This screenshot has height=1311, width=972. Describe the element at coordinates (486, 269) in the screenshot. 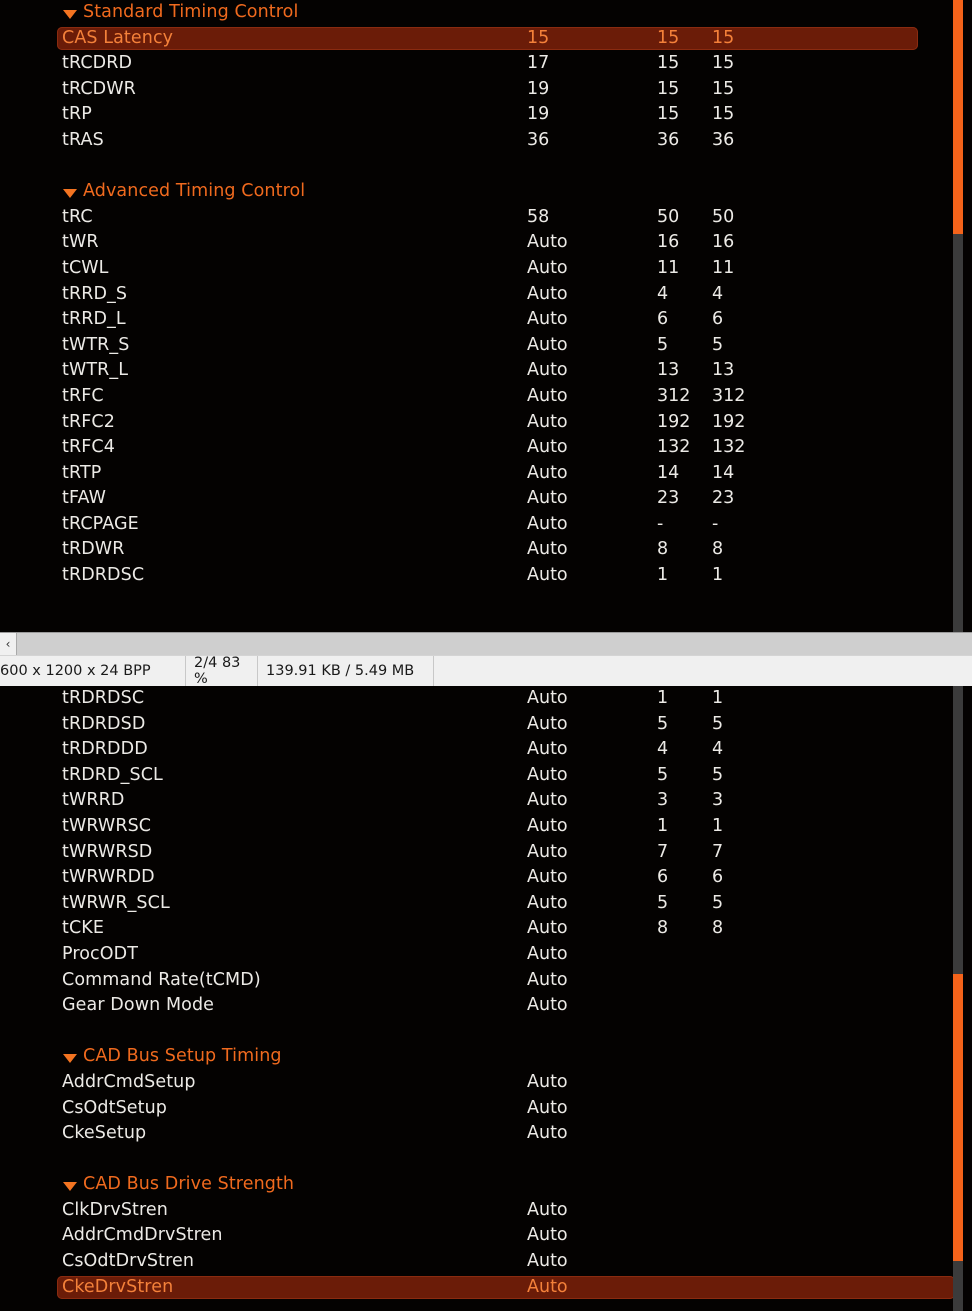

I see `timing-row: tCWL Auto 11 11` at that location.